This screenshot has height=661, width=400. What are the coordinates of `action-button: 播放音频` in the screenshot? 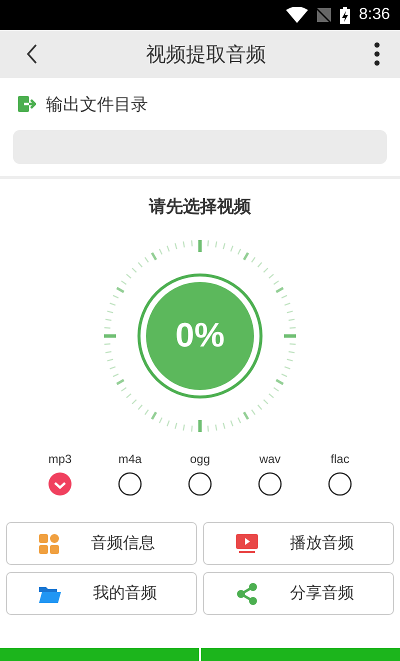 It's located at (298, 543).